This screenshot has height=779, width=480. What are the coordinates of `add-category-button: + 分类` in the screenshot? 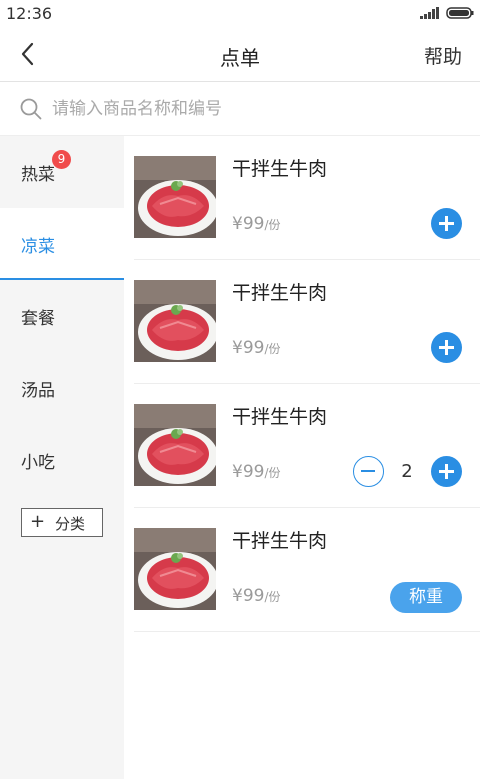 It's located at (62, 522).